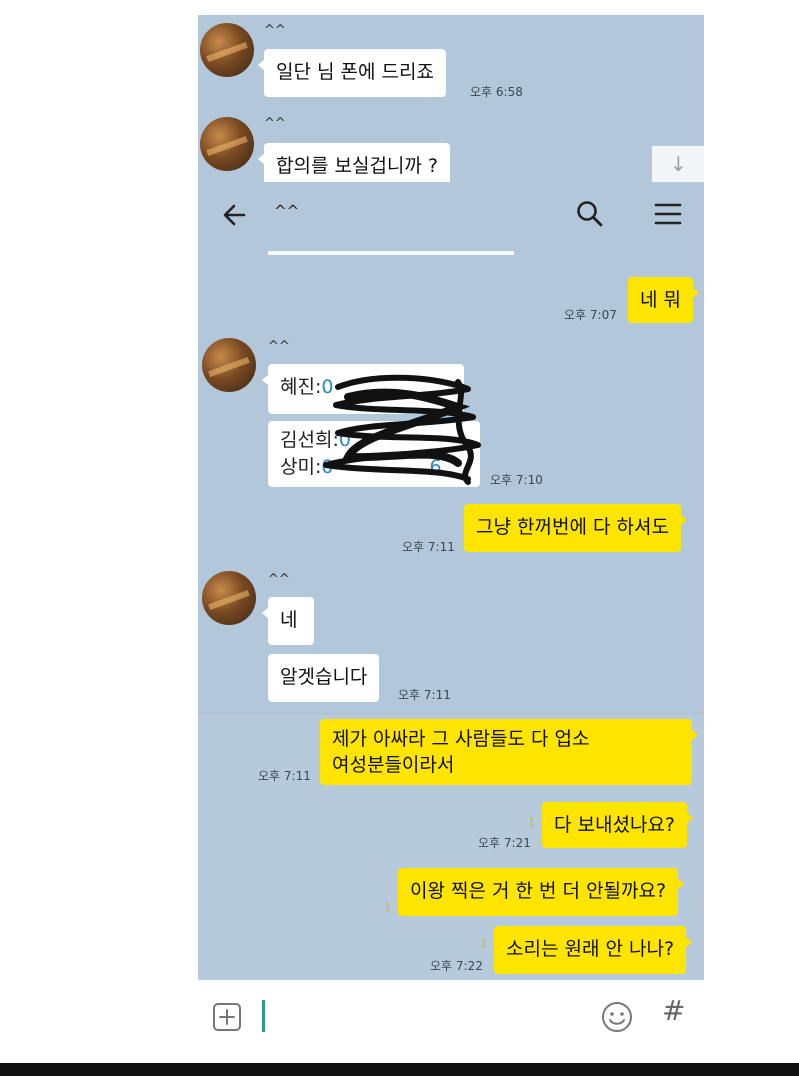 Image resolution: width=799 pixels, height=1076 pixels. What do you see at coordinates (575, 528) in the screenshot?
I see `my-message-bubble-6: 그냥 한꺼번에 다 하셔도` at bounding box center [575, 528].